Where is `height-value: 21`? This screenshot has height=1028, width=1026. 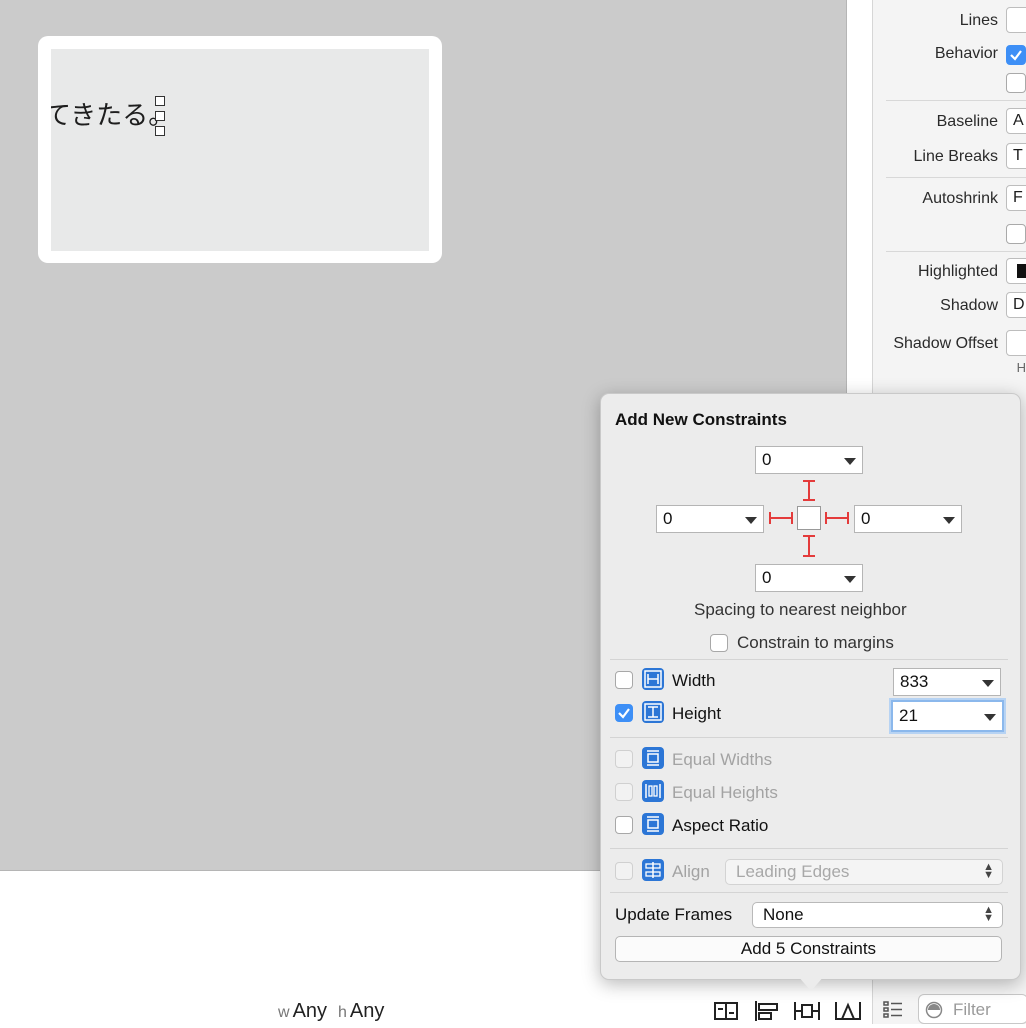 height-value: 21 is located at coordinates (908, 715).